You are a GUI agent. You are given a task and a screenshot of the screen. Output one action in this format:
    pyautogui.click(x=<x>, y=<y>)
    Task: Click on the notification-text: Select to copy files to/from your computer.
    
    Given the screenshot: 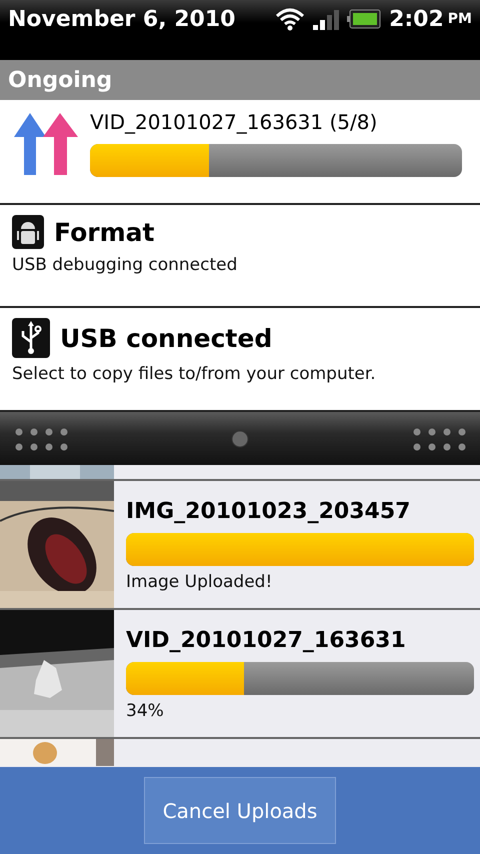 What is the action you would take?
    pyautogui.click(x=194, y=374)
    